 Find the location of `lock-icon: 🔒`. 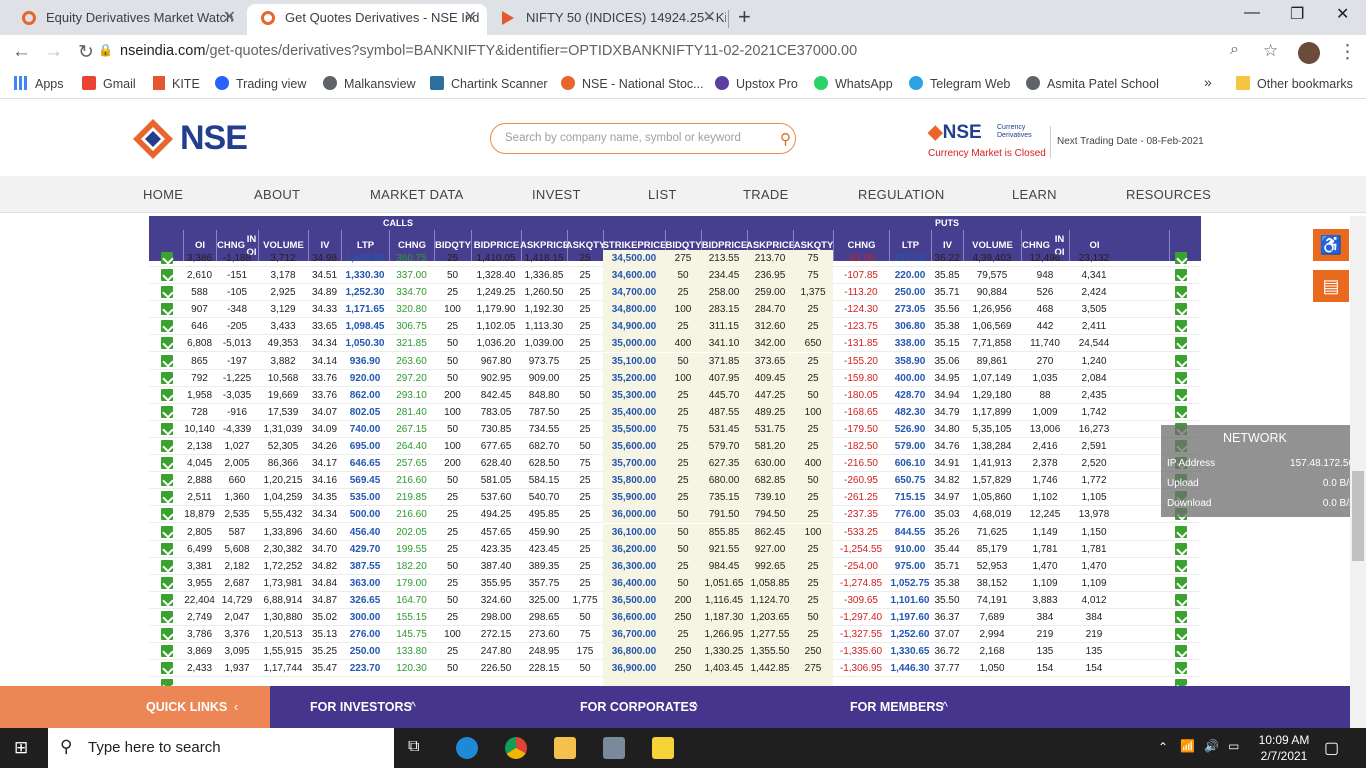

lock-icon: 🔒 is located at coordinates (105, 50).